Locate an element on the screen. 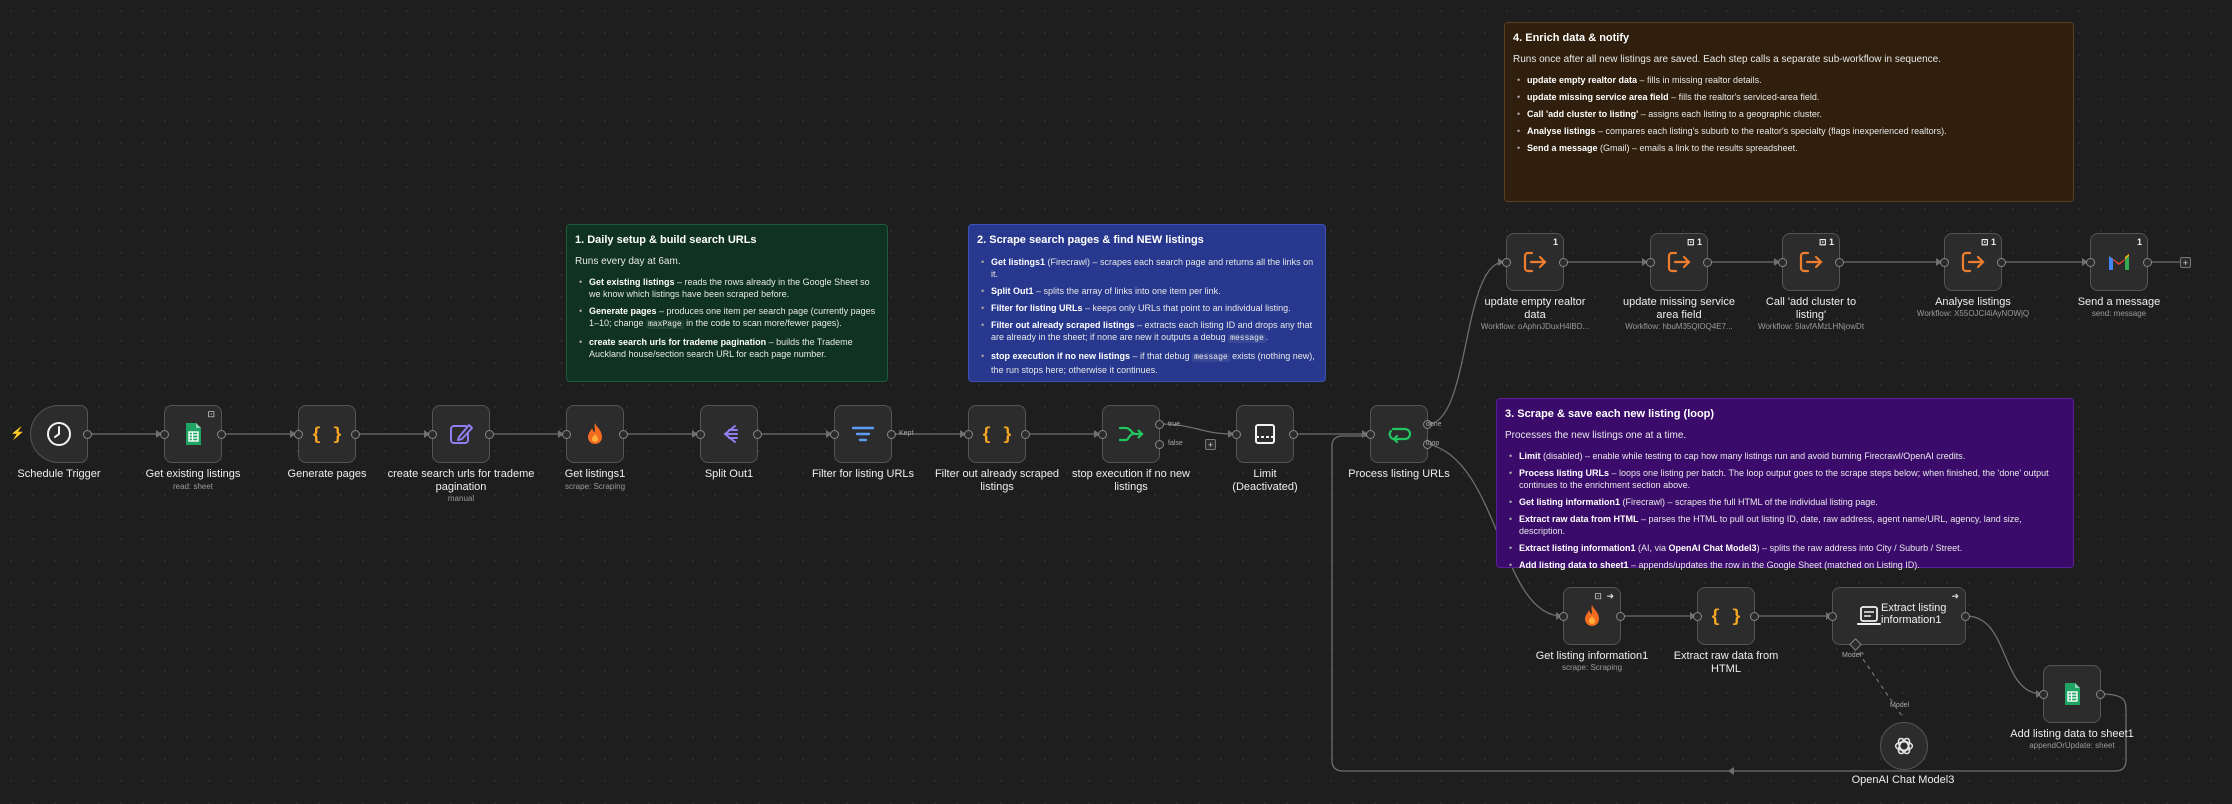 The width and height of the screenshot is (2232, 804). node-action-icons: ⊡ ➜ is located at coordinates (1604, 596).